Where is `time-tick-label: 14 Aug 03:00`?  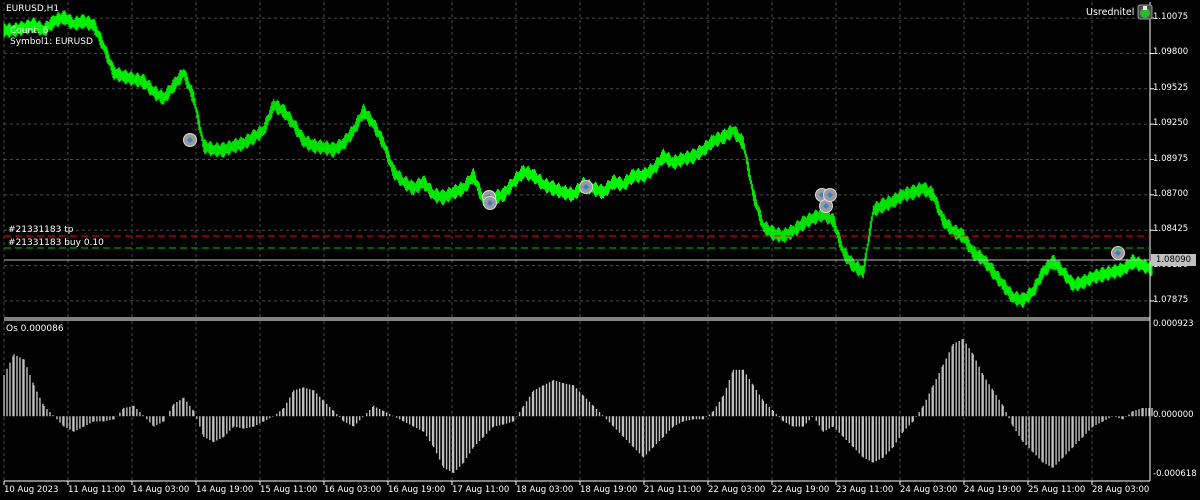
time-tick-label: 14 Aug 03:00 is located at coordinates (161, 490).